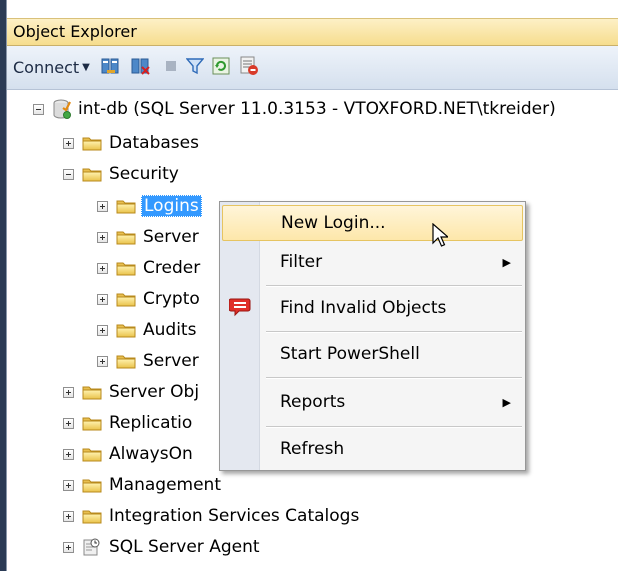  I want to click on menu-item-refresh: Refresh, so click(372, 449).